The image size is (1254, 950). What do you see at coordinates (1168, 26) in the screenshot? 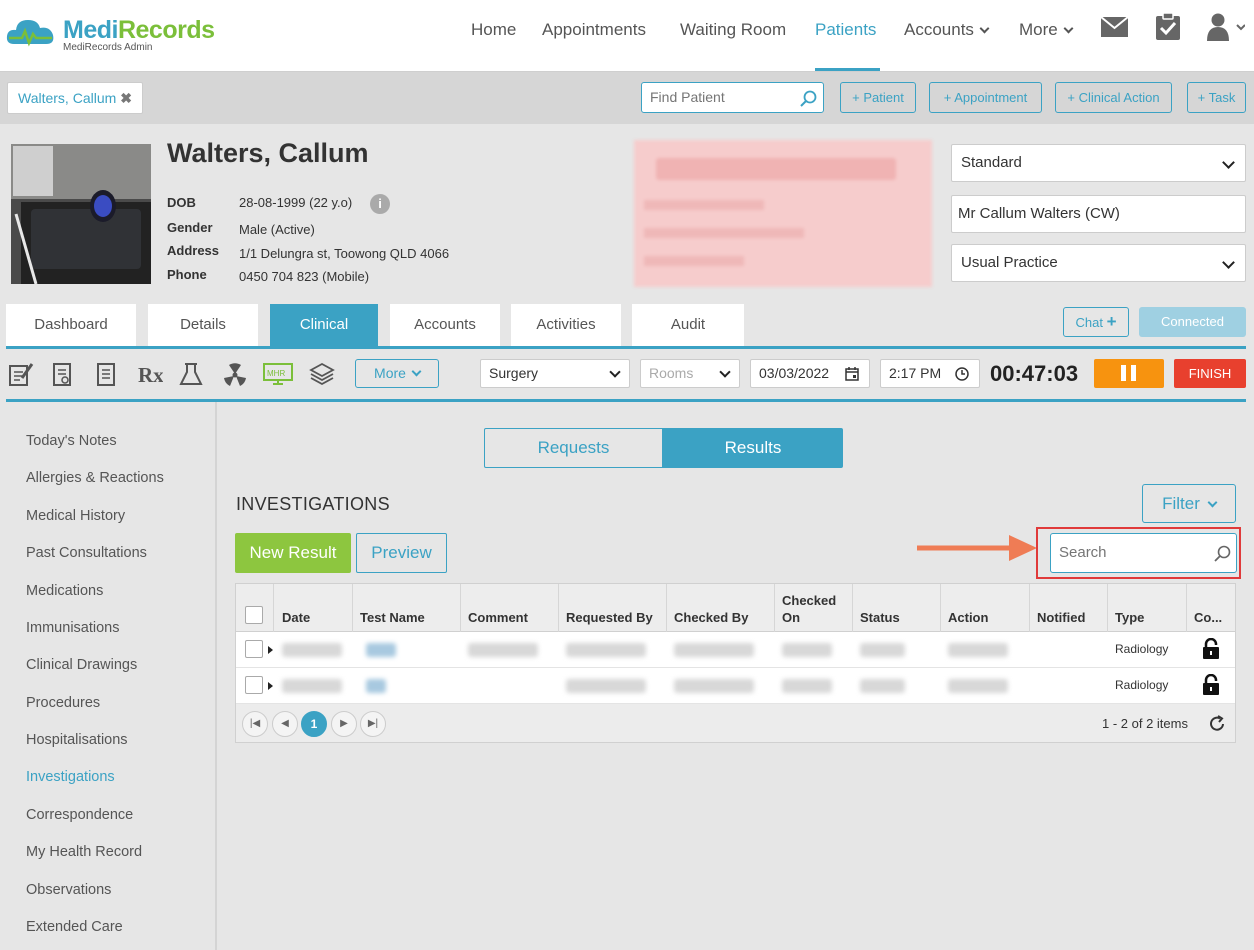
I see `clipboard-check-icon` at bounding box center [1168, 26].